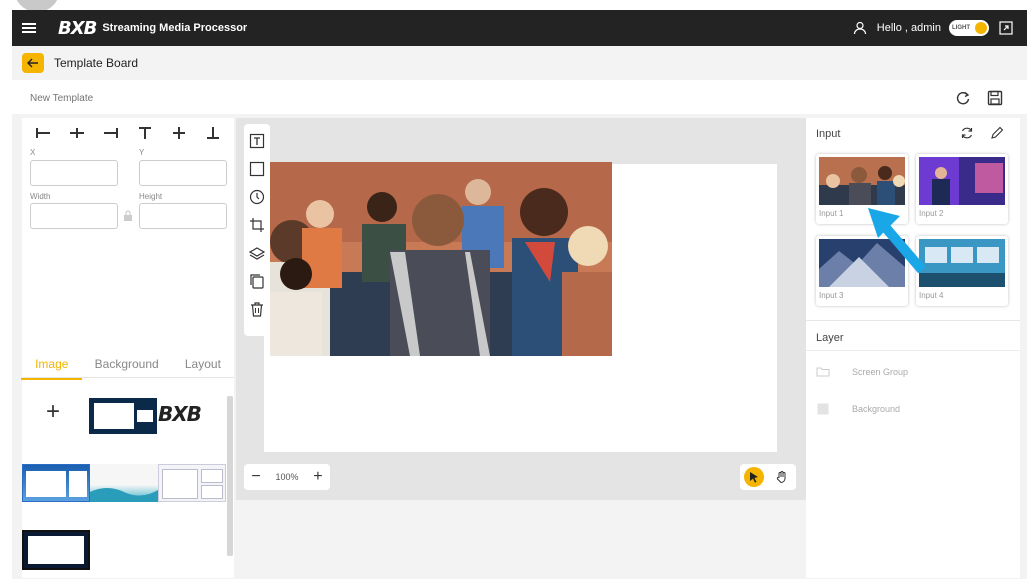 This screenshot has width=1031, height=581. What do you see at coordinates (213, 133) in the screenshot?
I see `align-bottom-icon` at bounding box center [213, 133].